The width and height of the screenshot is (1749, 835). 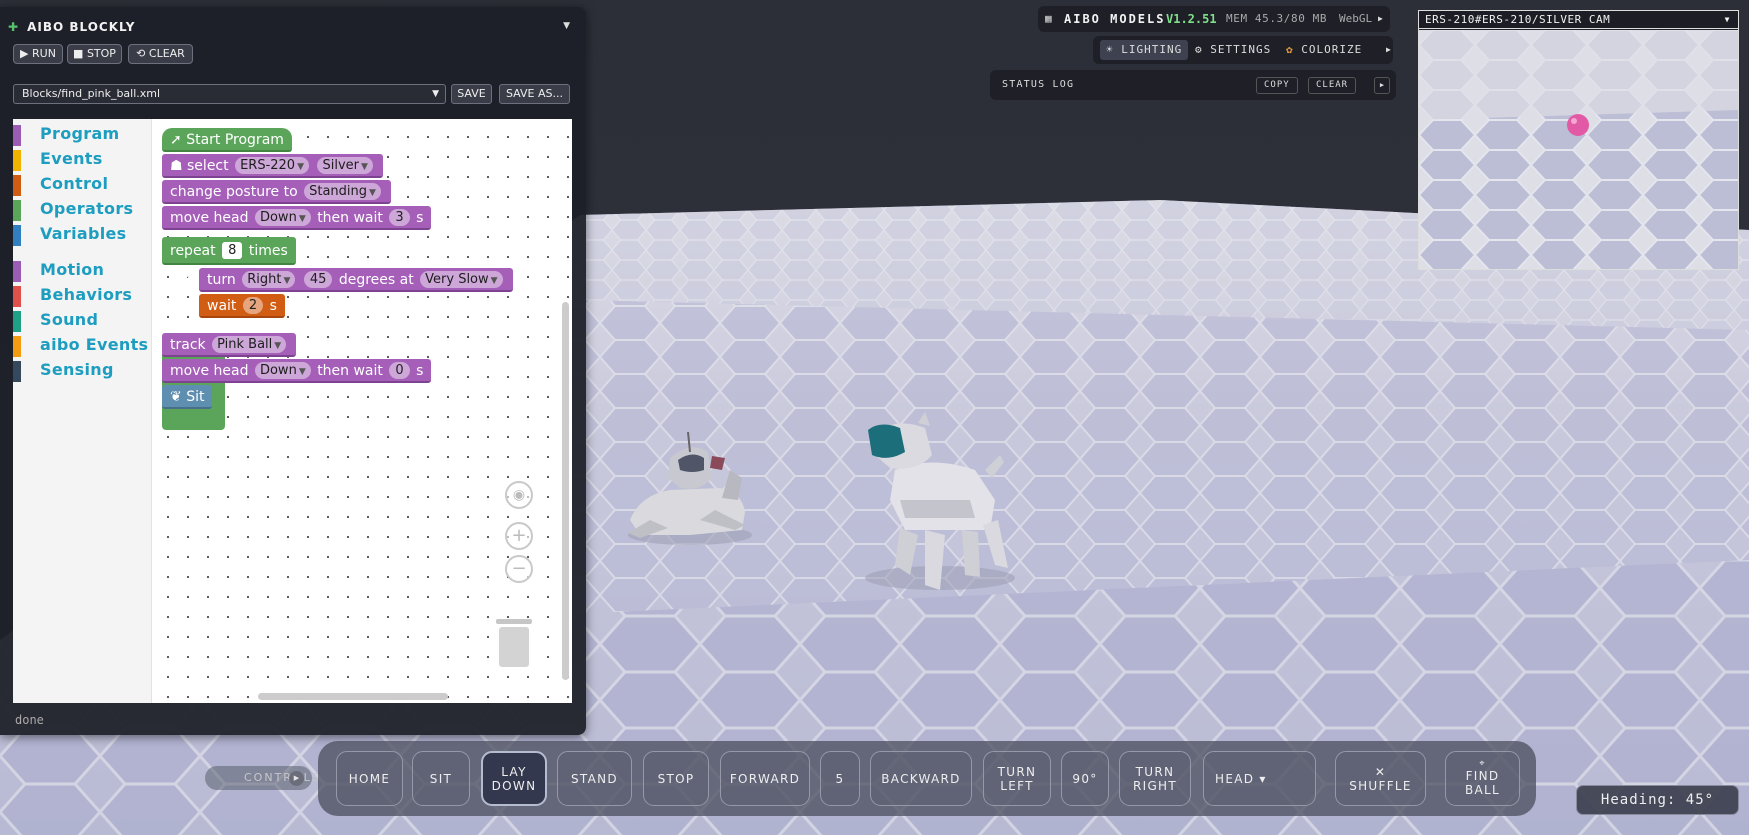 I want to click on category-sound: Sound, so click(x=82, y=321).